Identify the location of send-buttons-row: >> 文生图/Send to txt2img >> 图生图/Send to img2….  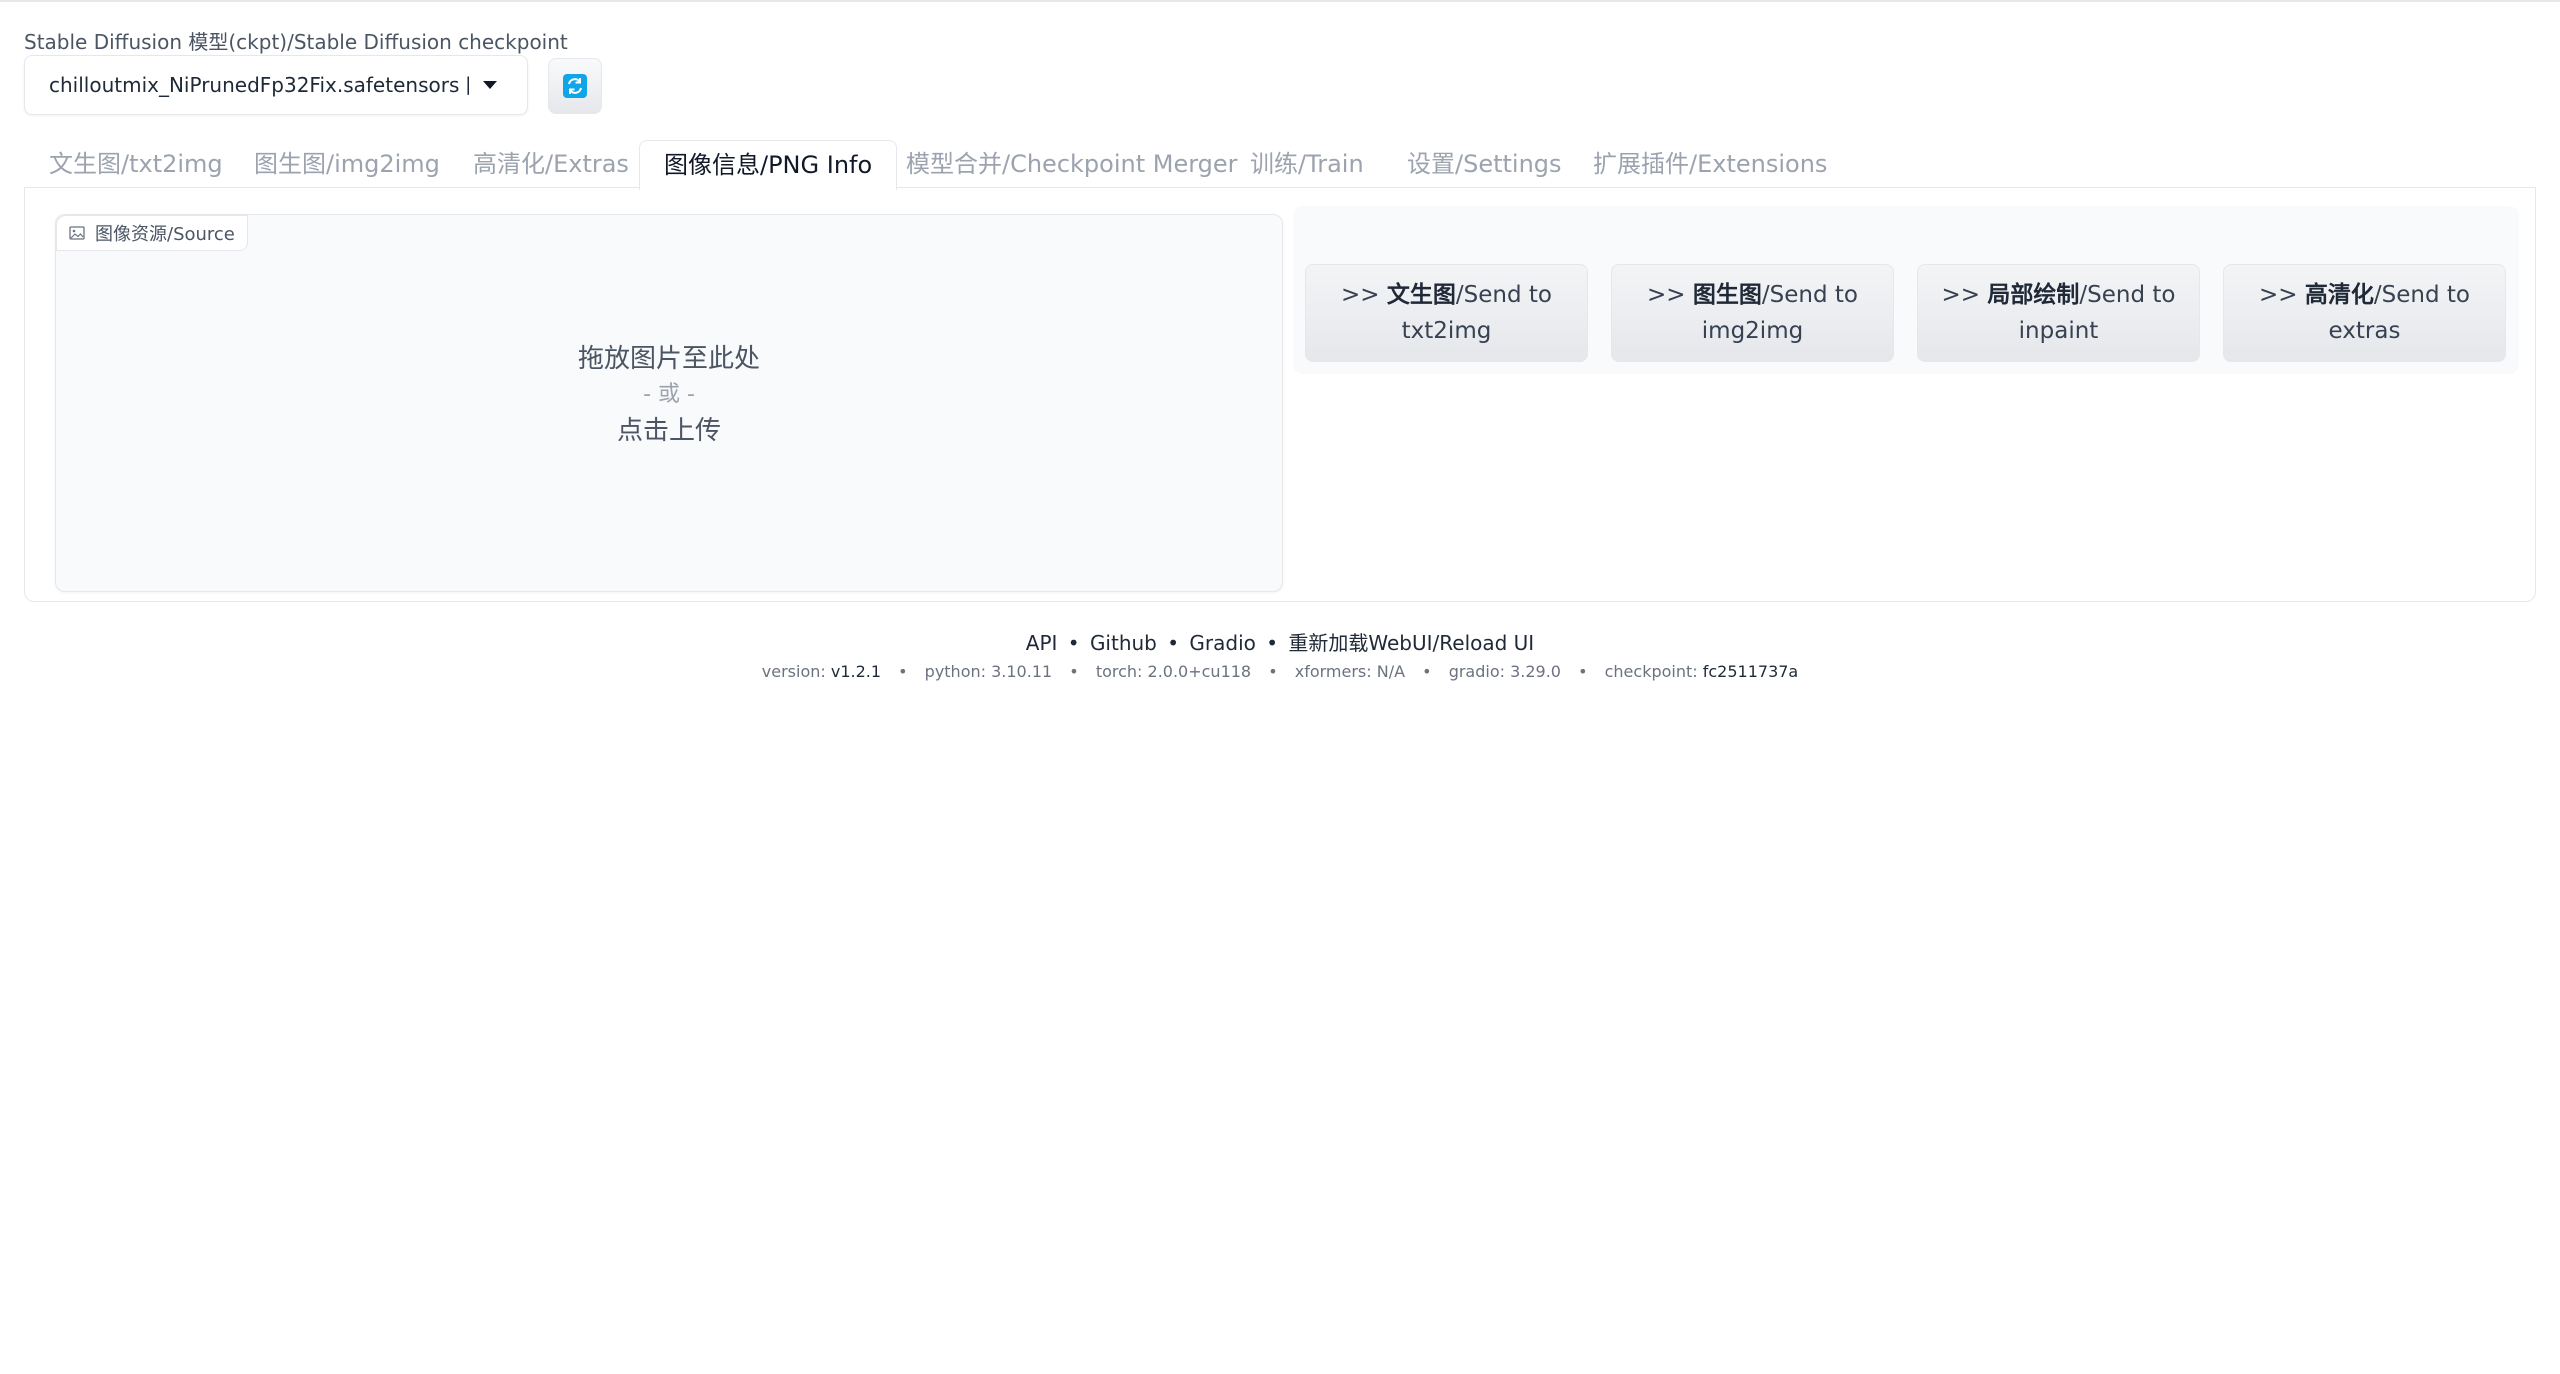
(1906, 290).